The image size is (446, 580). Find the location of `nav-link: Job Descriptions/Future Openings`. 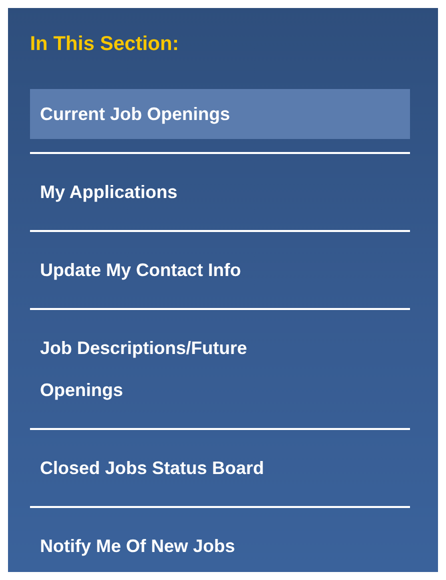

nav-link: Job Descriptions/Future Openings is located at coordinates (220, 369).